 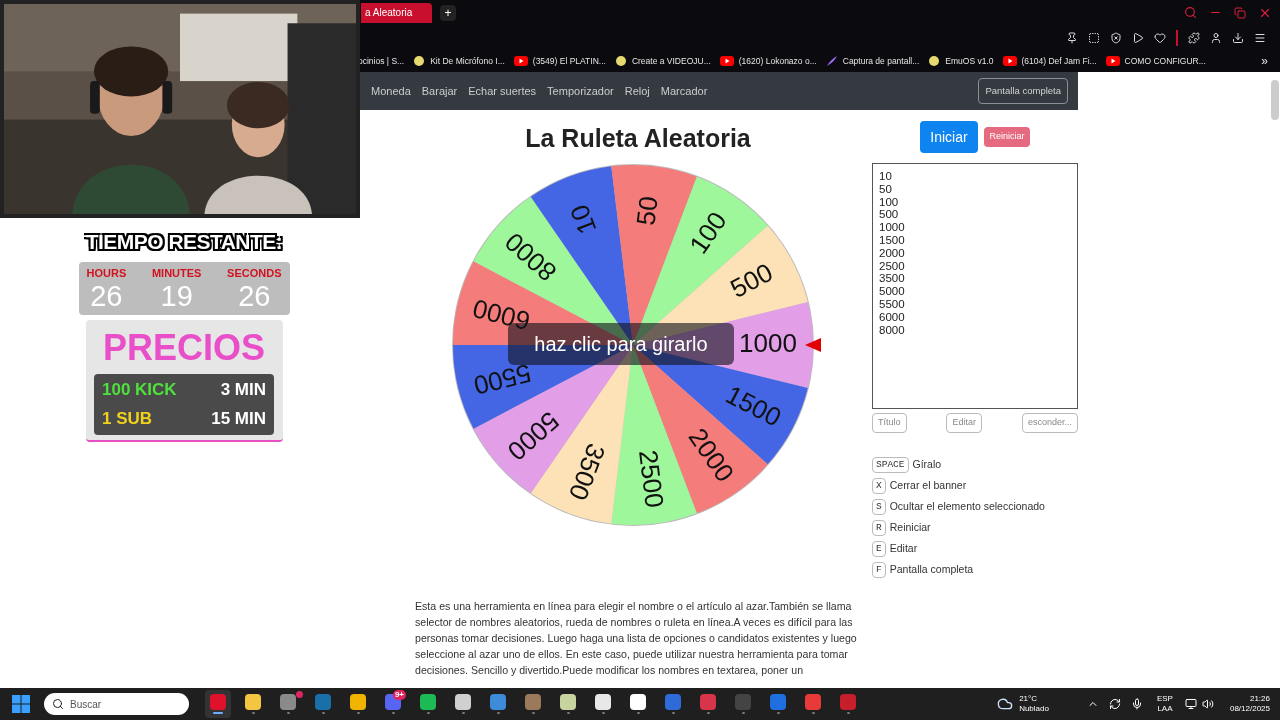 What do you see at coordinates (638, 137) in the screenshot?
I see `page-title: La Ruleta Aleatoria` at bounding box center [638, 137].